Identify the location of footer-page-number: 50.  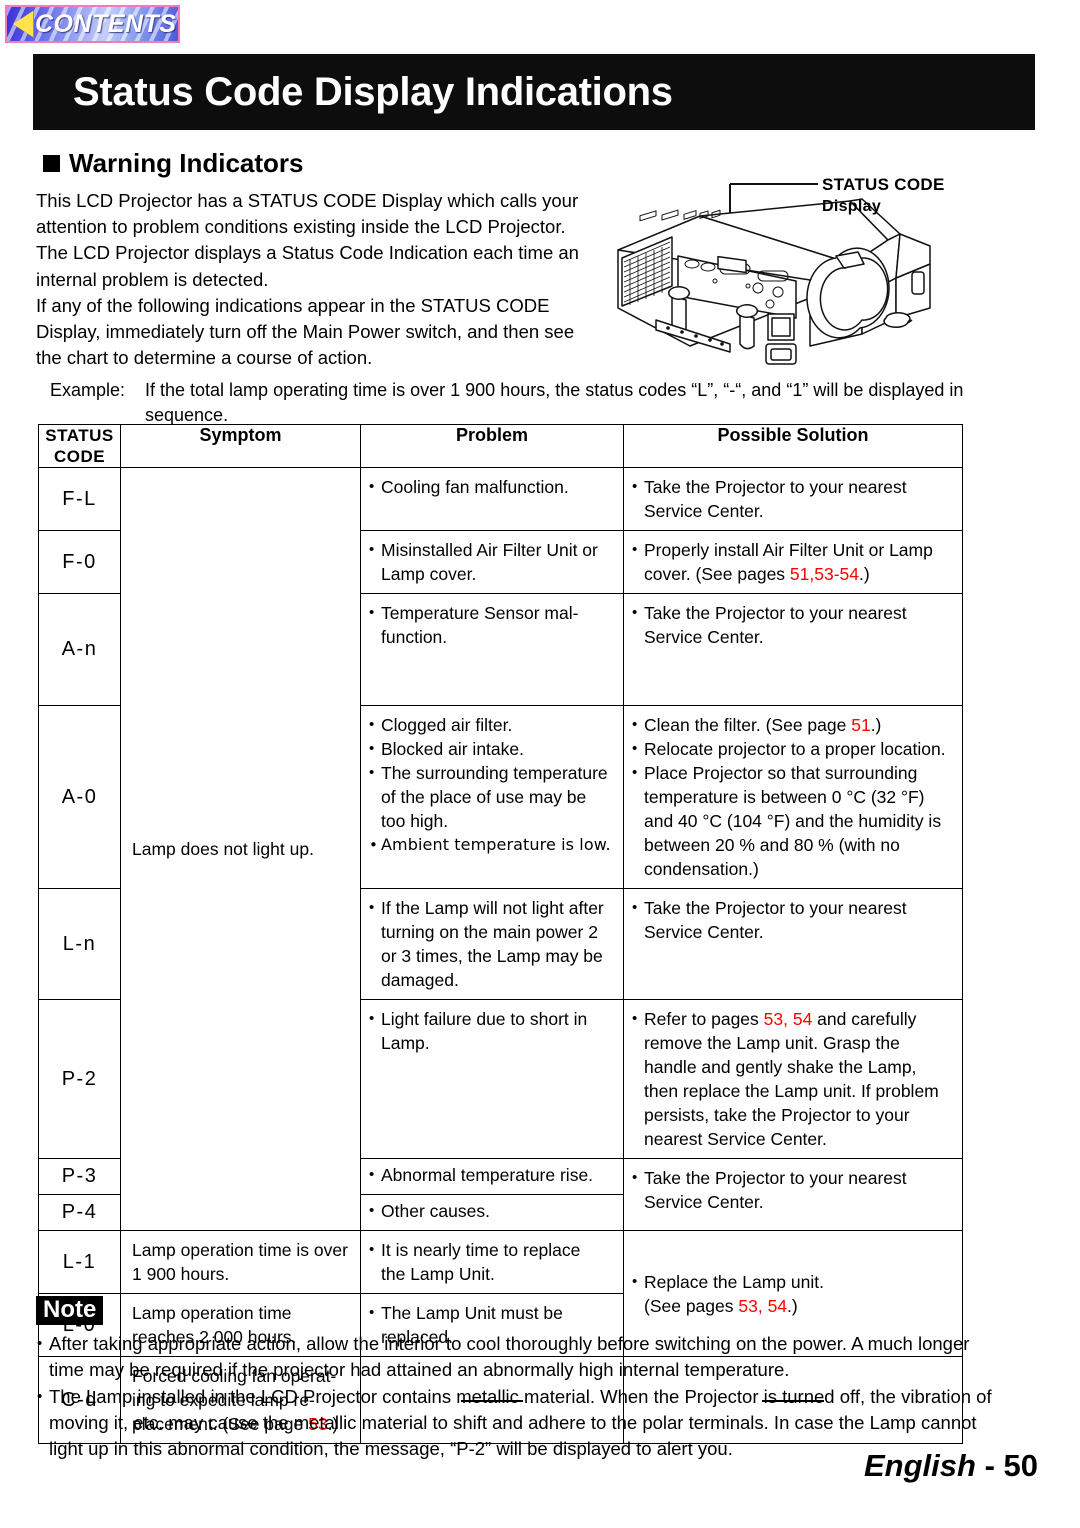
(1020, 1465).